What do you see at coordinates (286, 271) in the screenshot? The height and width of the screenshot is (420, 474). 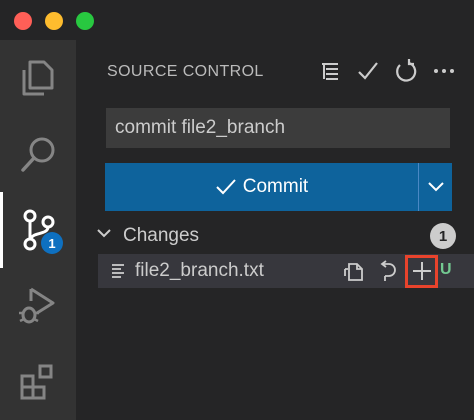 I see `changed-file-row: file2_branch.txt U` at bounding box center [286, 271].